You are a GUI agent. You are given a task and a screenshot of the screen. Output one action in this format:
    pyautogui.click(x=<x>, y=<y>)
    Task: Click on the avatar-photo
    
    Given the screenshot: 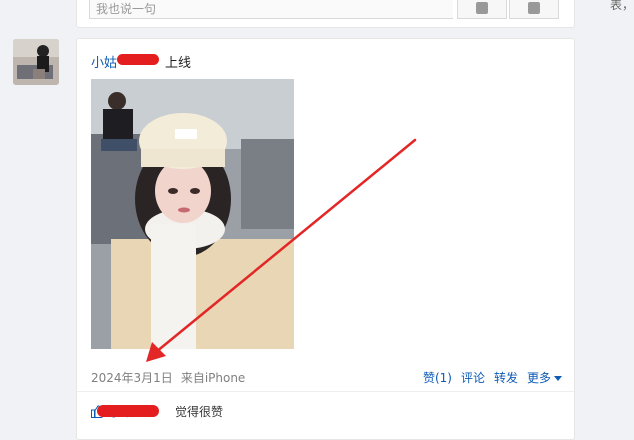 What is the action you would take?
    pyautogui.click(x=36, y=62)
    